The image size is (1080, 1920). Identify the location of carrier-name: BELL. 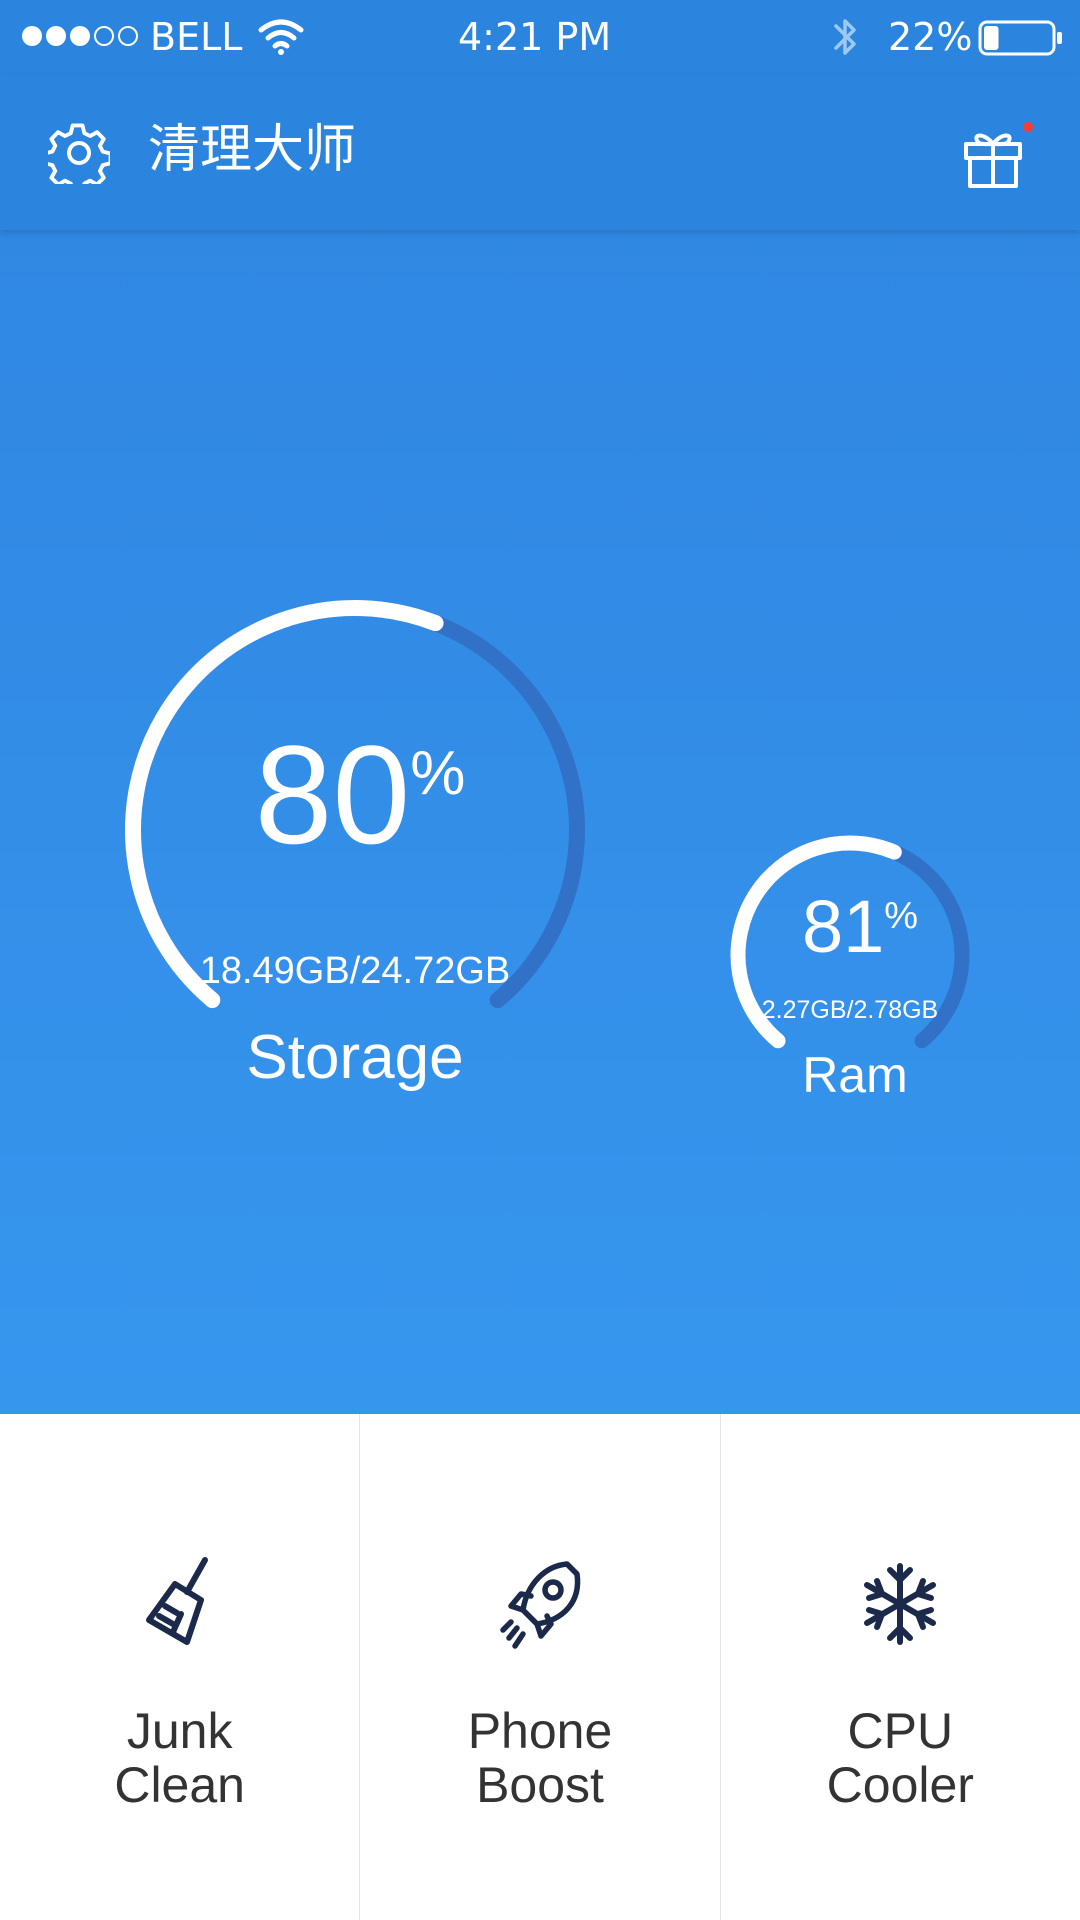
(196, 37).